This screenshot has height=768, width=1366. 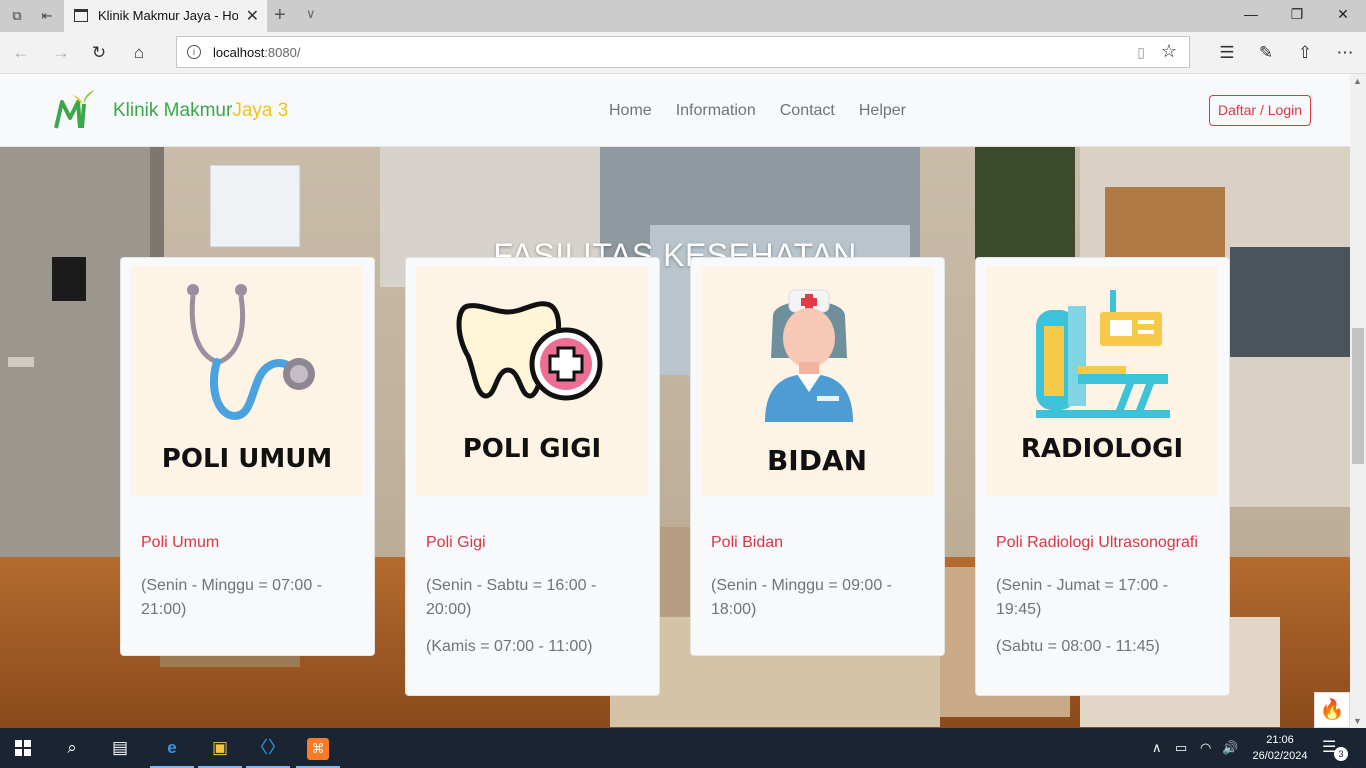 What do you see at coordinates (231, 597) in the screenshot?
I see `facility-schedule: (Senin - Minggu = 07:00 - 21:00)` at bounding box center [231, 597].